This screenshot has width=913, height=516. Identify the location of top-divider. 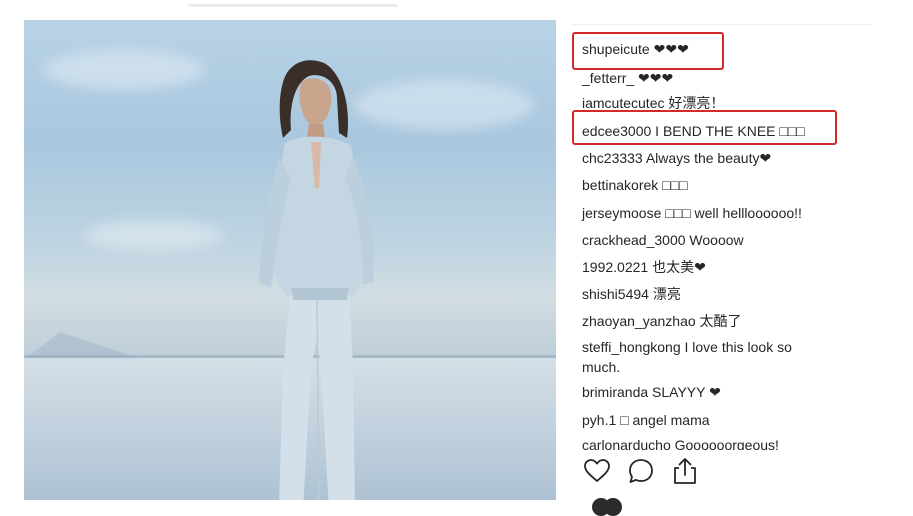
(293, 5).